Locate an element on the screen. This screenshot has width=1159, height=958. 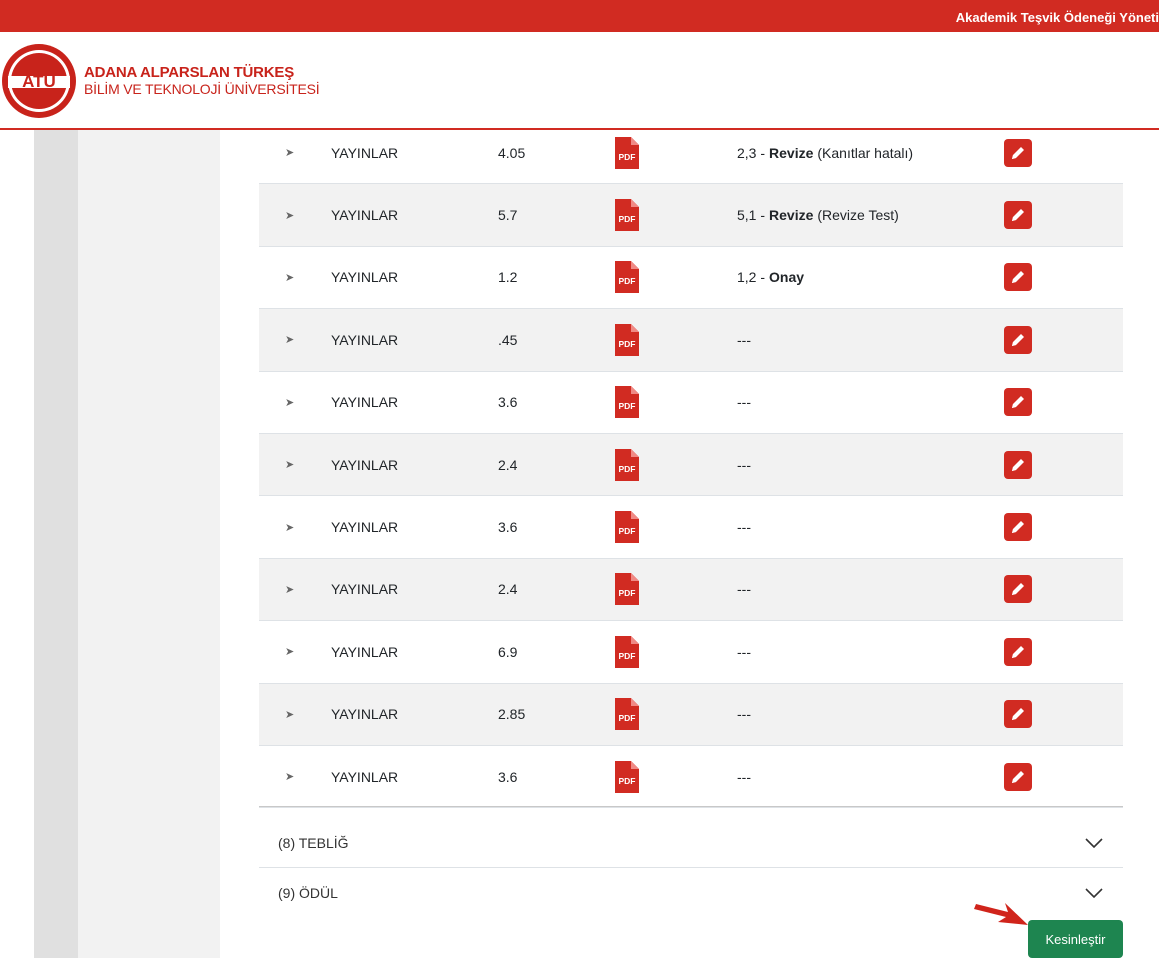
accordion-label: (8) TEBLİĞ is located at coordinates (313, 842).